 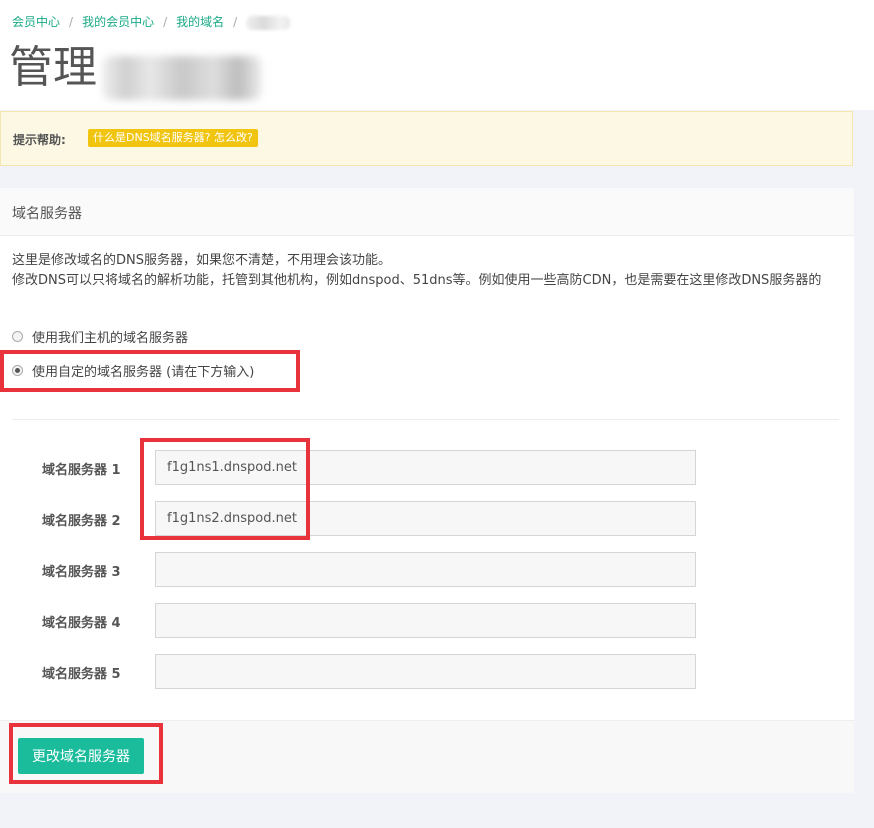 What do you see at coordinates (425, 518) in the screenshot?
I see `nameserver-2-input` at bounding box center [425, 518].